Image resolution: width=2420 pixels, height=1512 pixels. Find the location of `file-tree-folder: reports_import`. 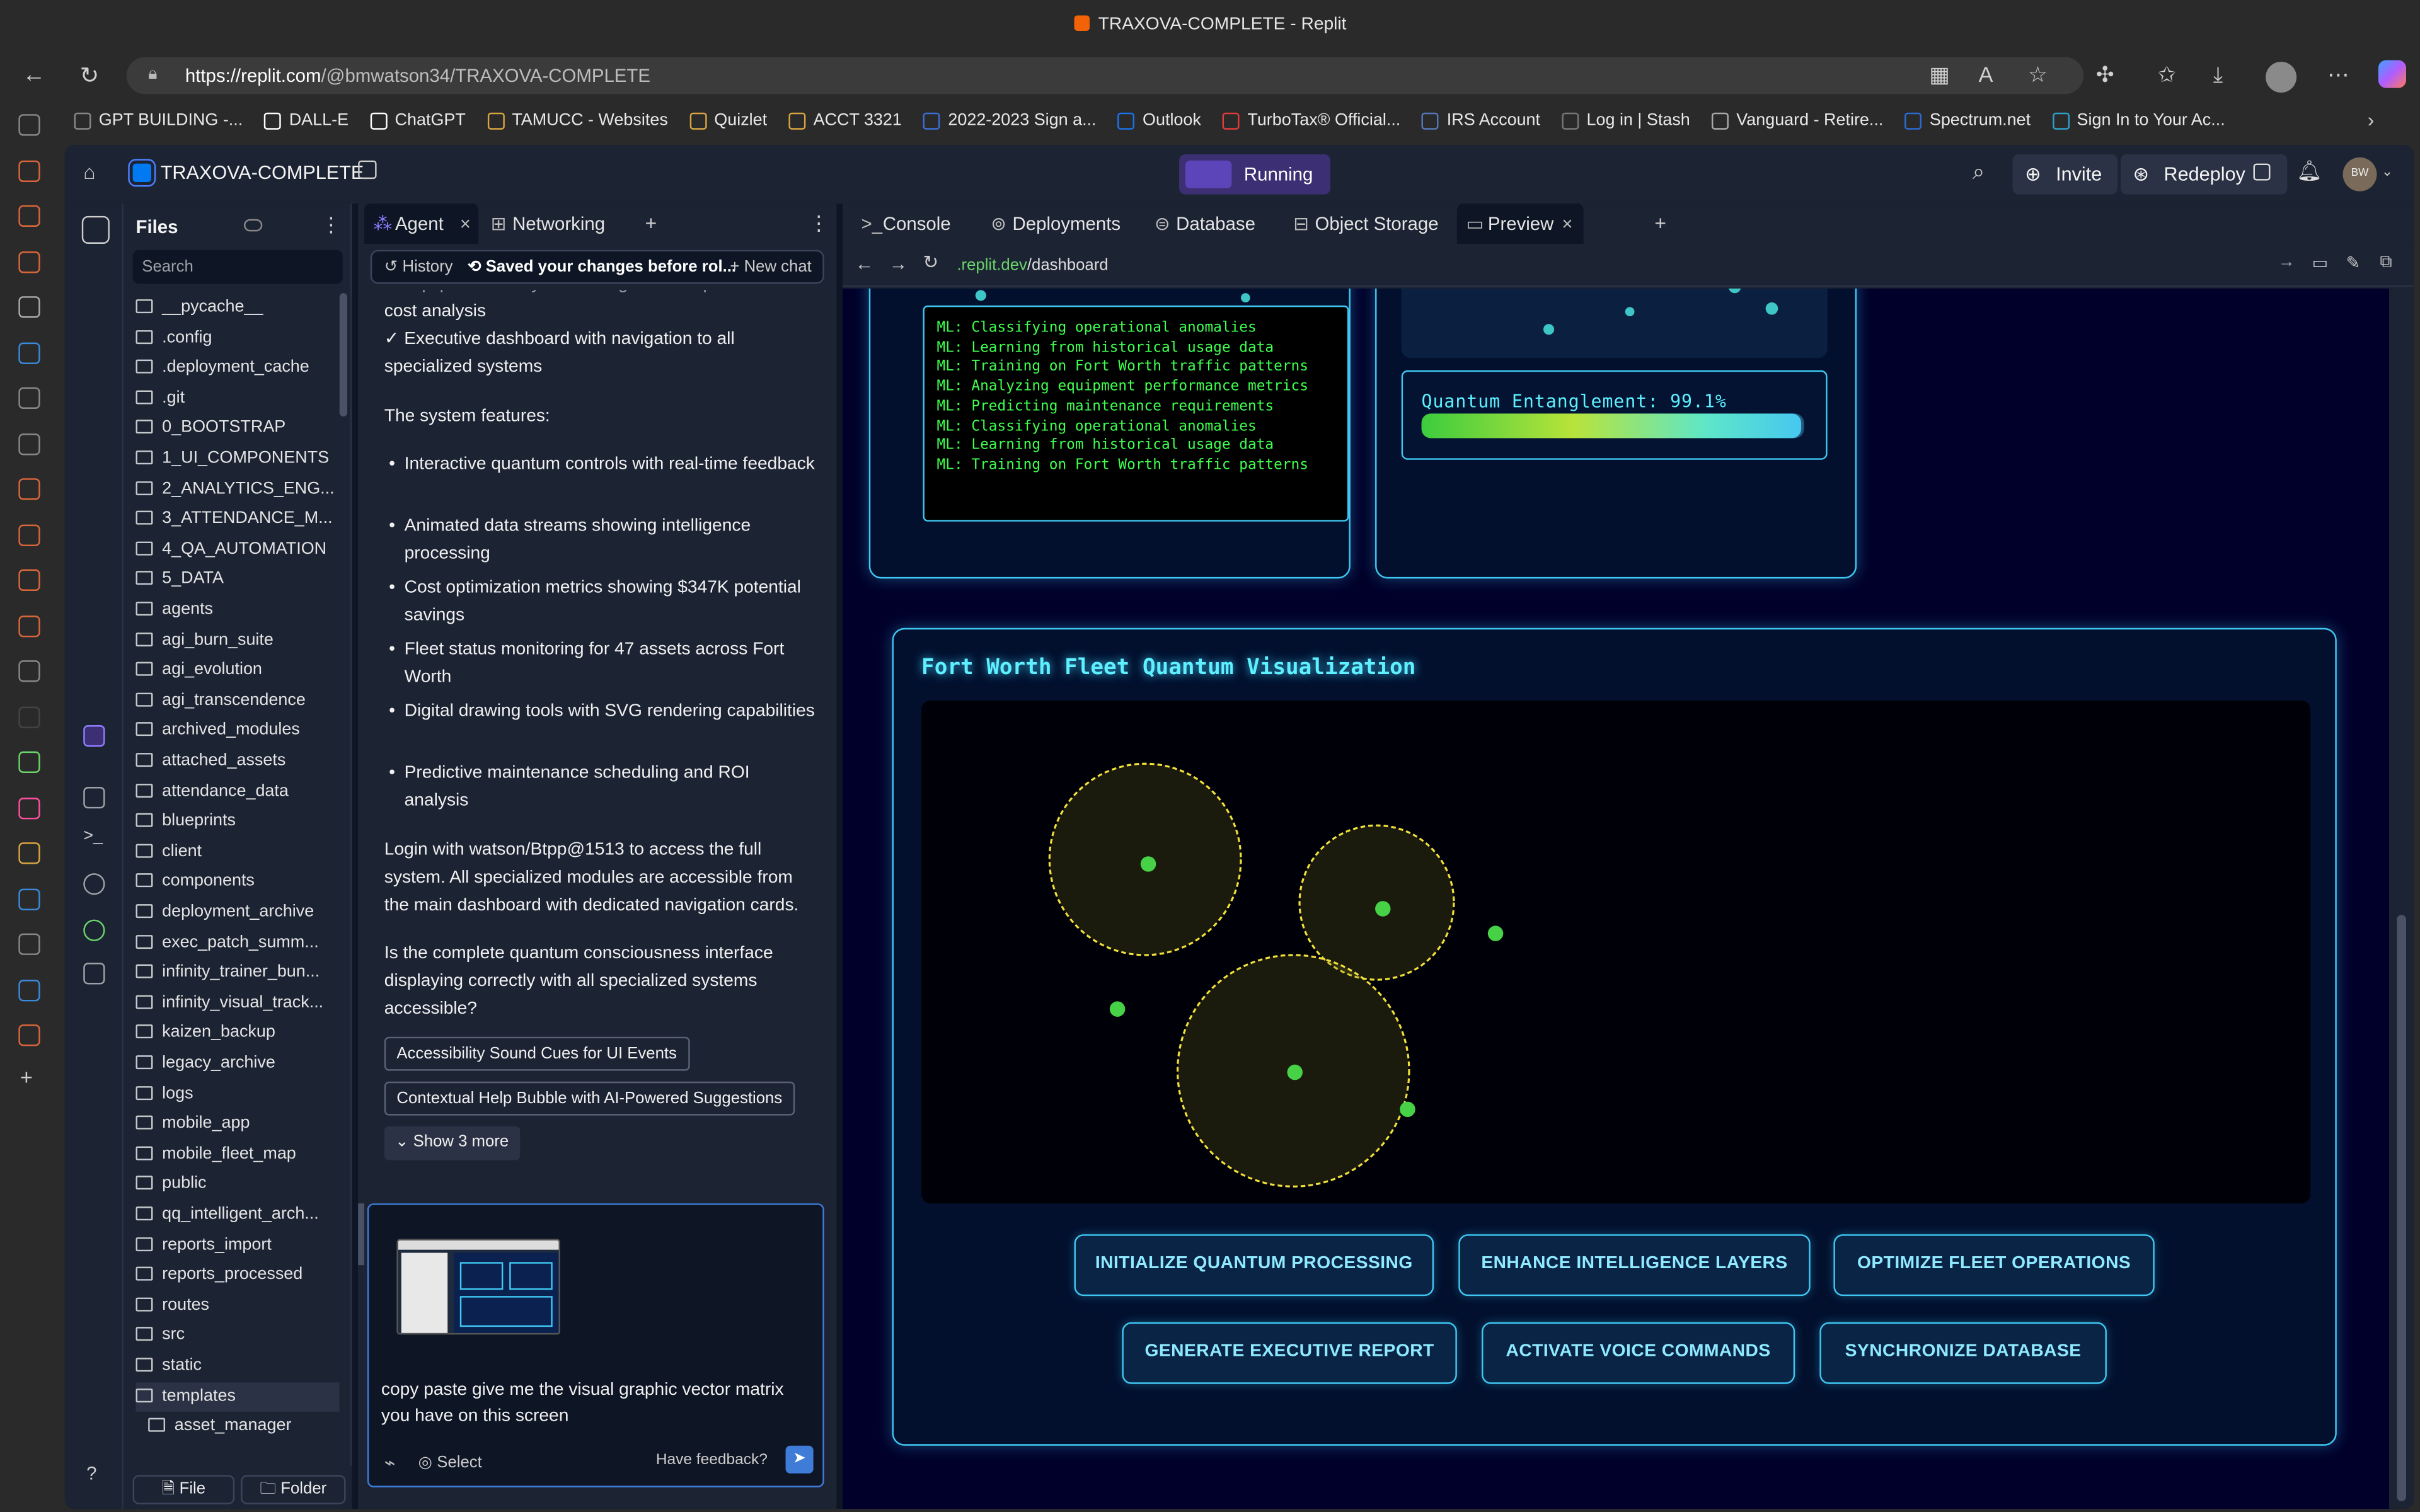

file-tree-folder: reports_import is located at coordinates (234, 1245).